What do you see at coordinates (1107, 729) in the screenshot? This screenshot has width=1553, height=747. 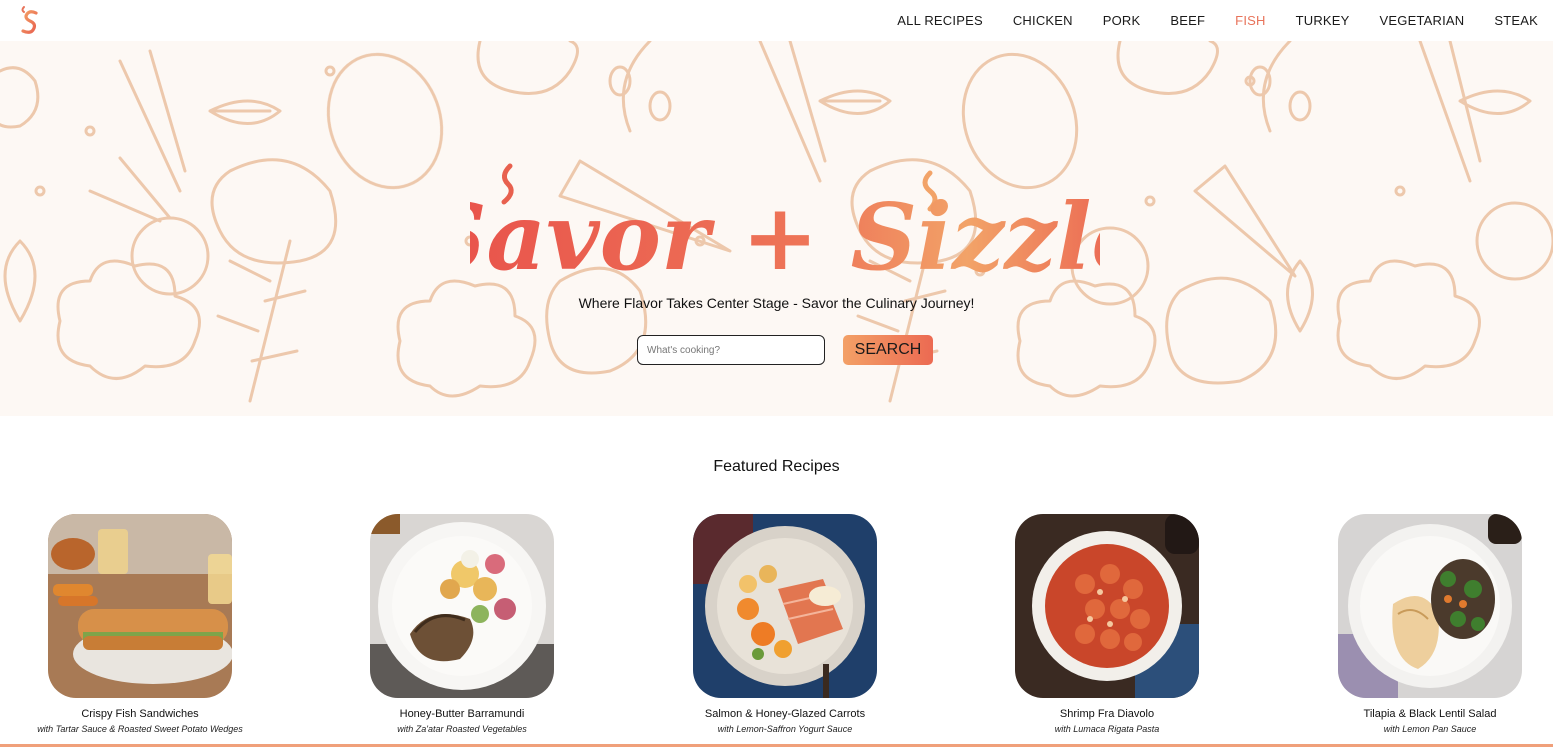 I see `recipe-subtitle: with Lumaca Rigata Pasta` at bounding box center [1107, 729].